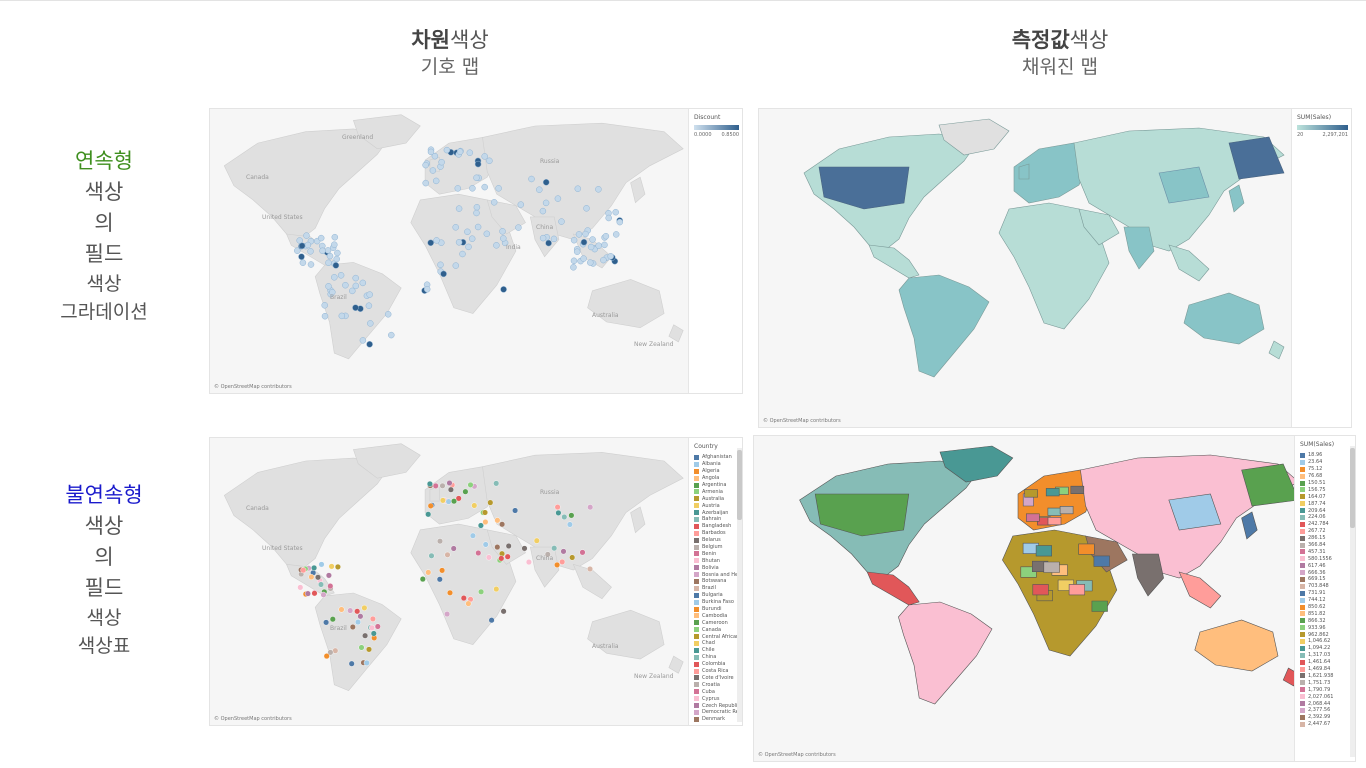  I want to click on sales-legend-item: 209.64, so click(1327, 510).